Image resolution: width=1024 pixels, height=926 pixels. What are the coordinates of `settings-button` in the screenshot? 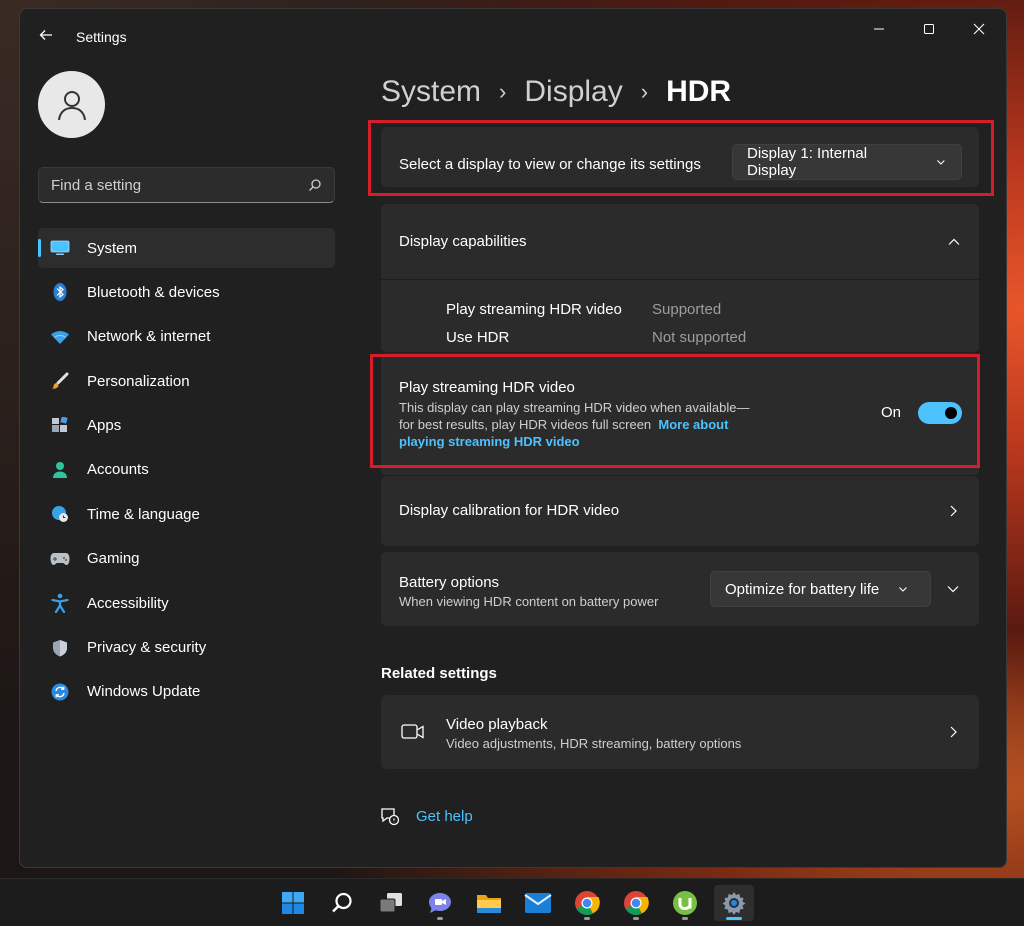 It's located at (734, 903).